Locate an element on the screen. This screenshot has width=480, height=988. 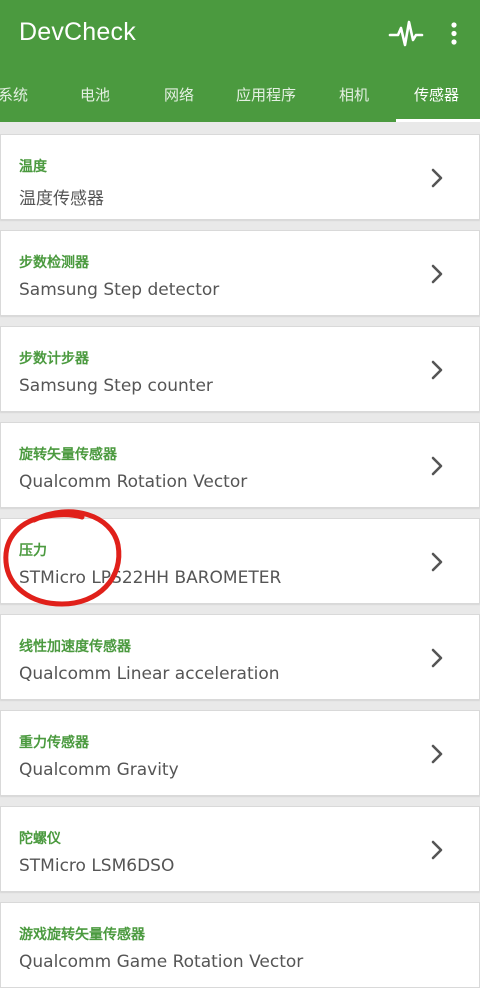
sensor-subtitle: Samsung Step detector is located at coordinates (119, 290).